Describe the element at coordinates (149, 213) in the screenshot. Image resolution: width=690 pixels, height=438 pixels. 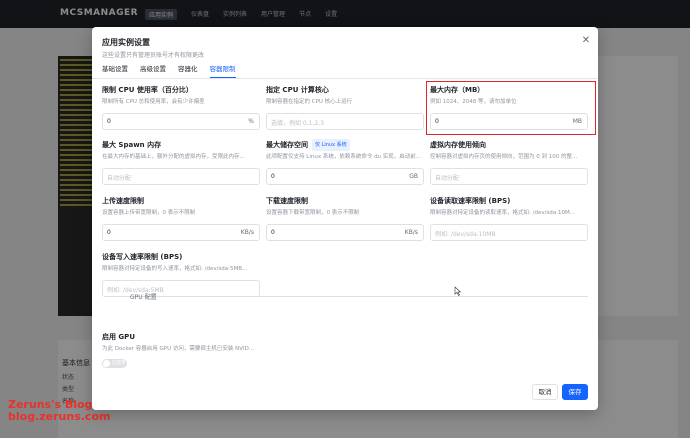
I see `field-desc: 设置容器上传带宽限制，0 表示不限制` at that location.